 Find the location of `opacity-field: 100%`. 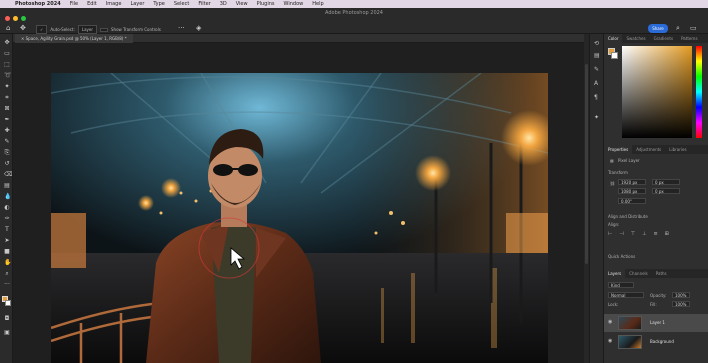

opacity-field: 100% is located at coordinates (681, 295).